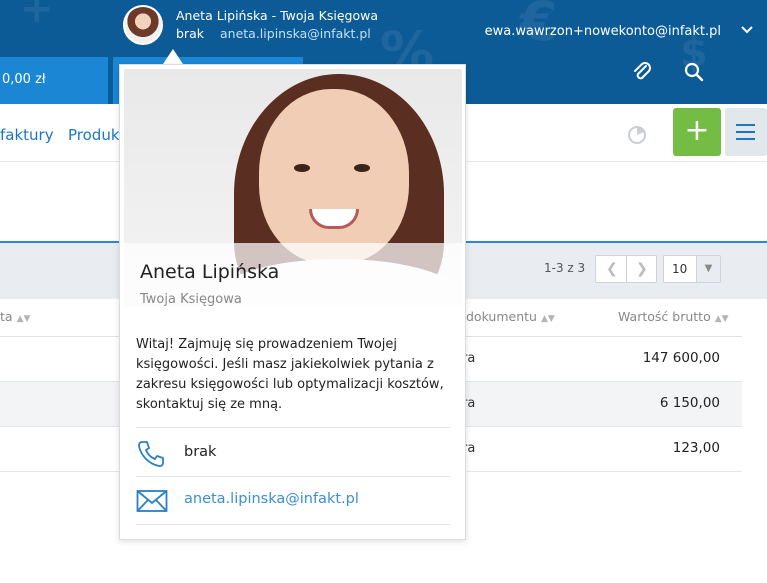 The width and height of the screenshot is (767, 583). I want to click on column-header-label: ta, so click(6, 316).